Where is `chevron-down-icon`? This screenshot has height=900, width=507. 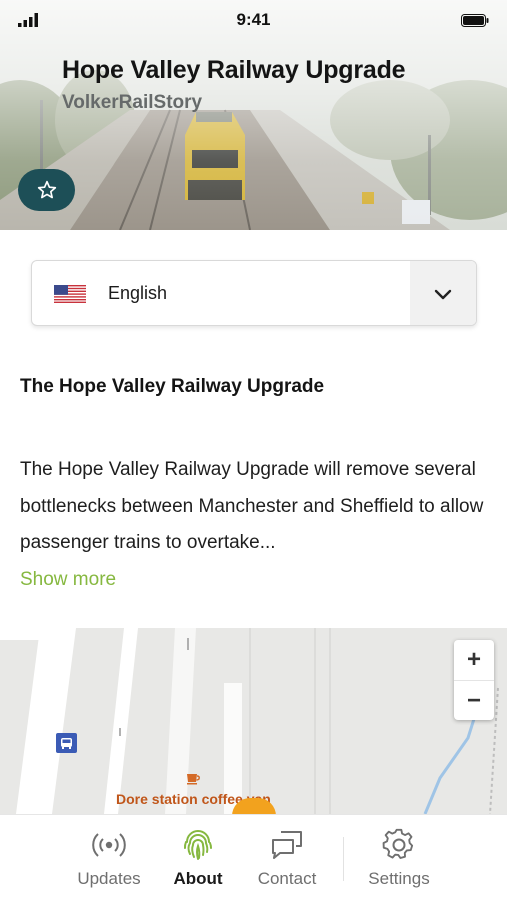
chevron-down-icon is located at coordinates (443, 294).